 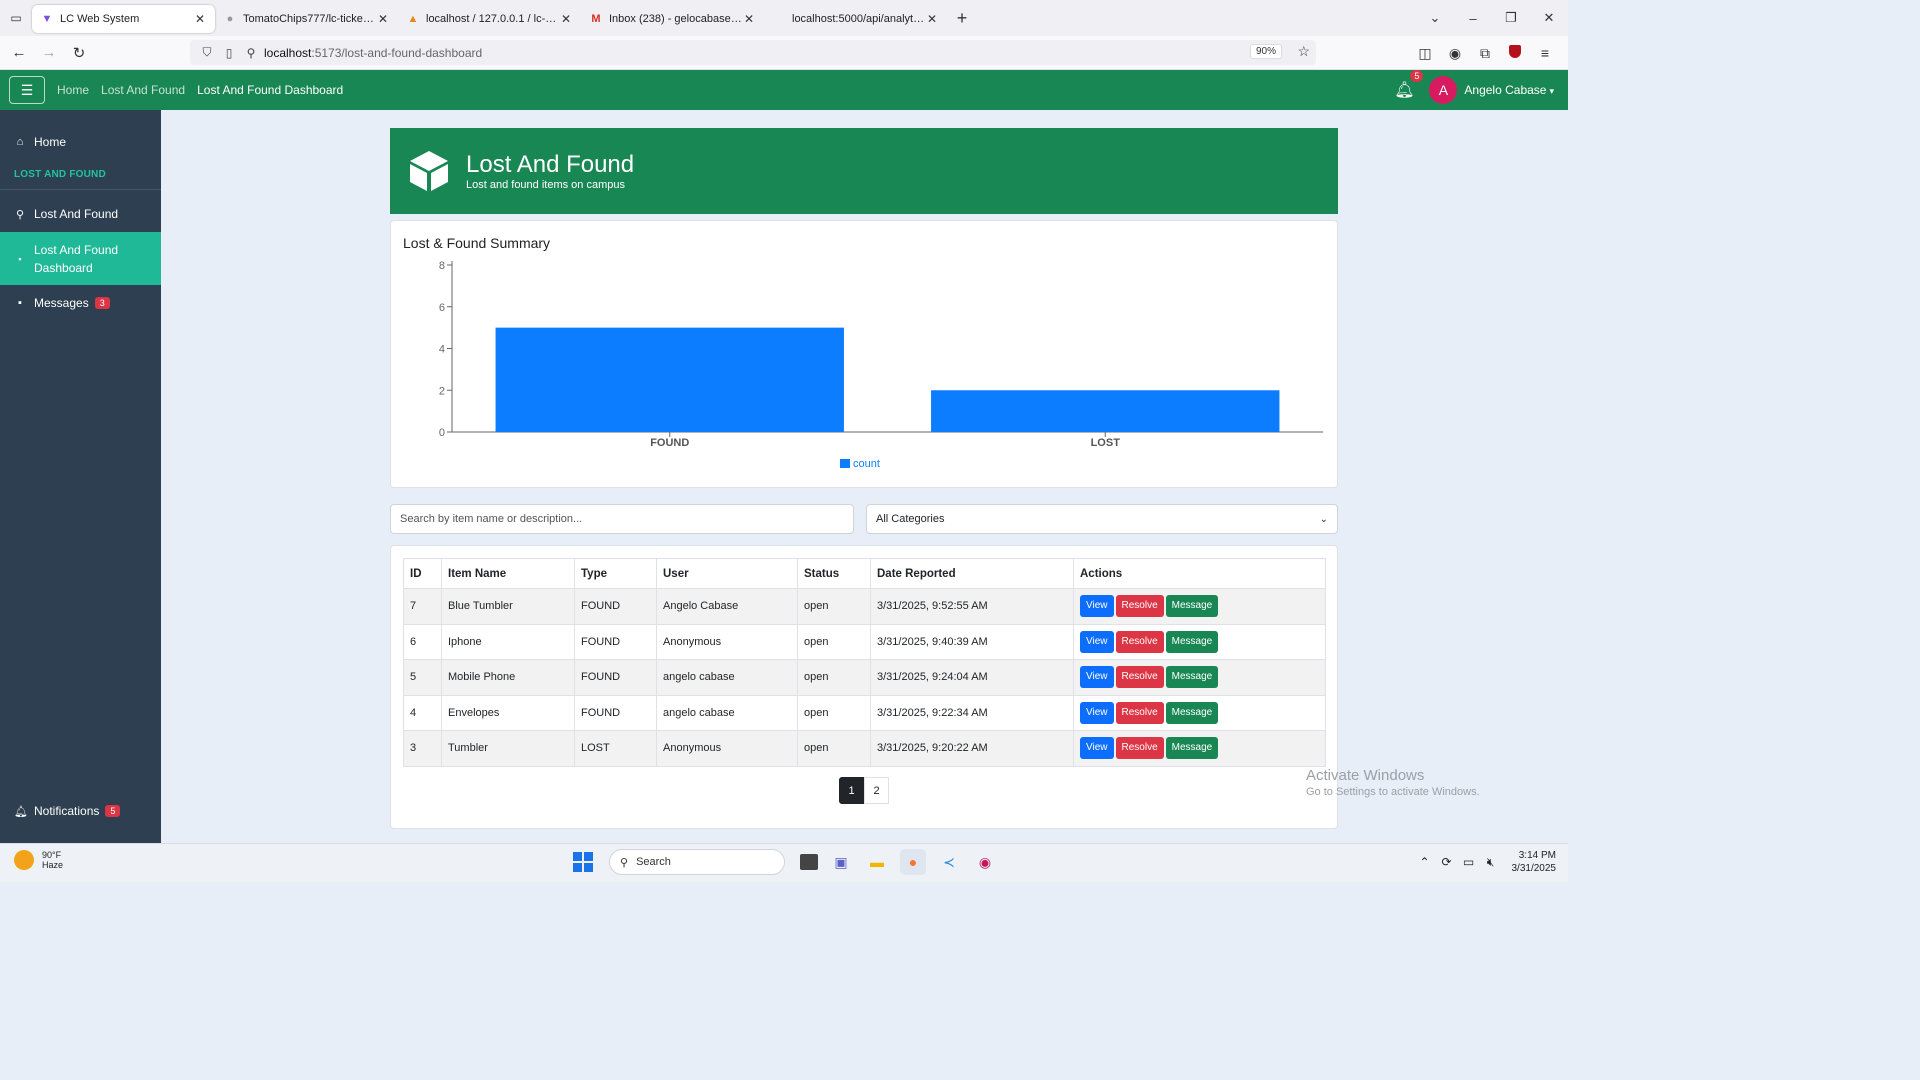 I want to click on cell-date: 3/31/2025, 9:52:55 AM, so click(x=972, y=606).